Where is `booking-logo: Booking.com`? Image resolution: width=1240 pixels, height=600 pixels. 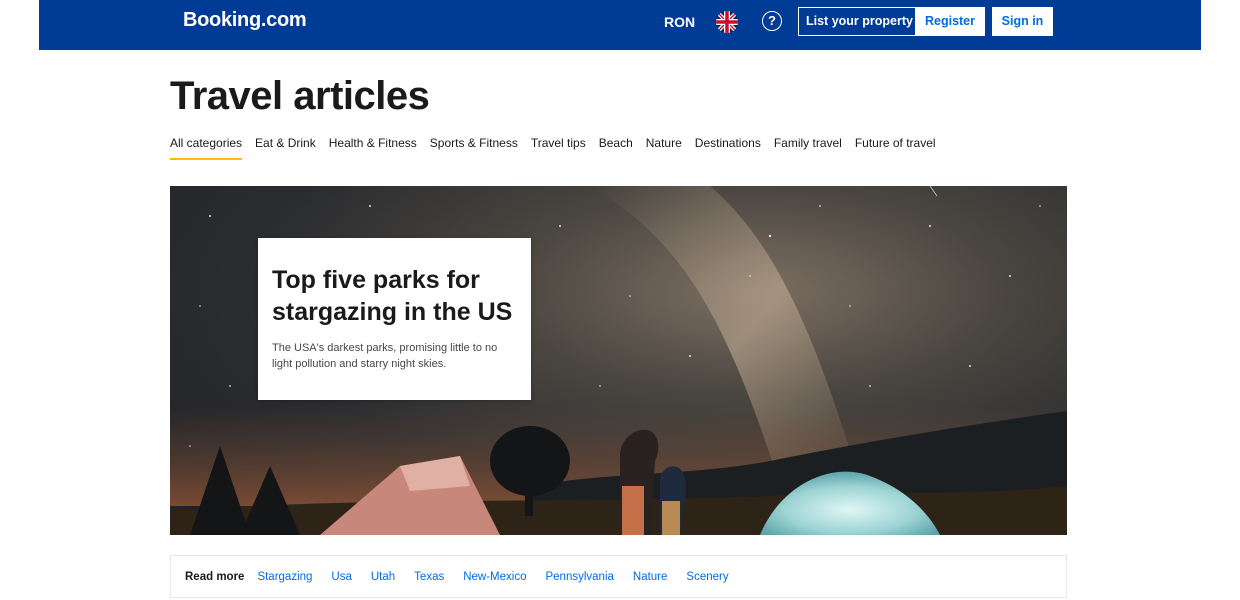 booking-logo: Booking.com is located at coordinates (245, 20).